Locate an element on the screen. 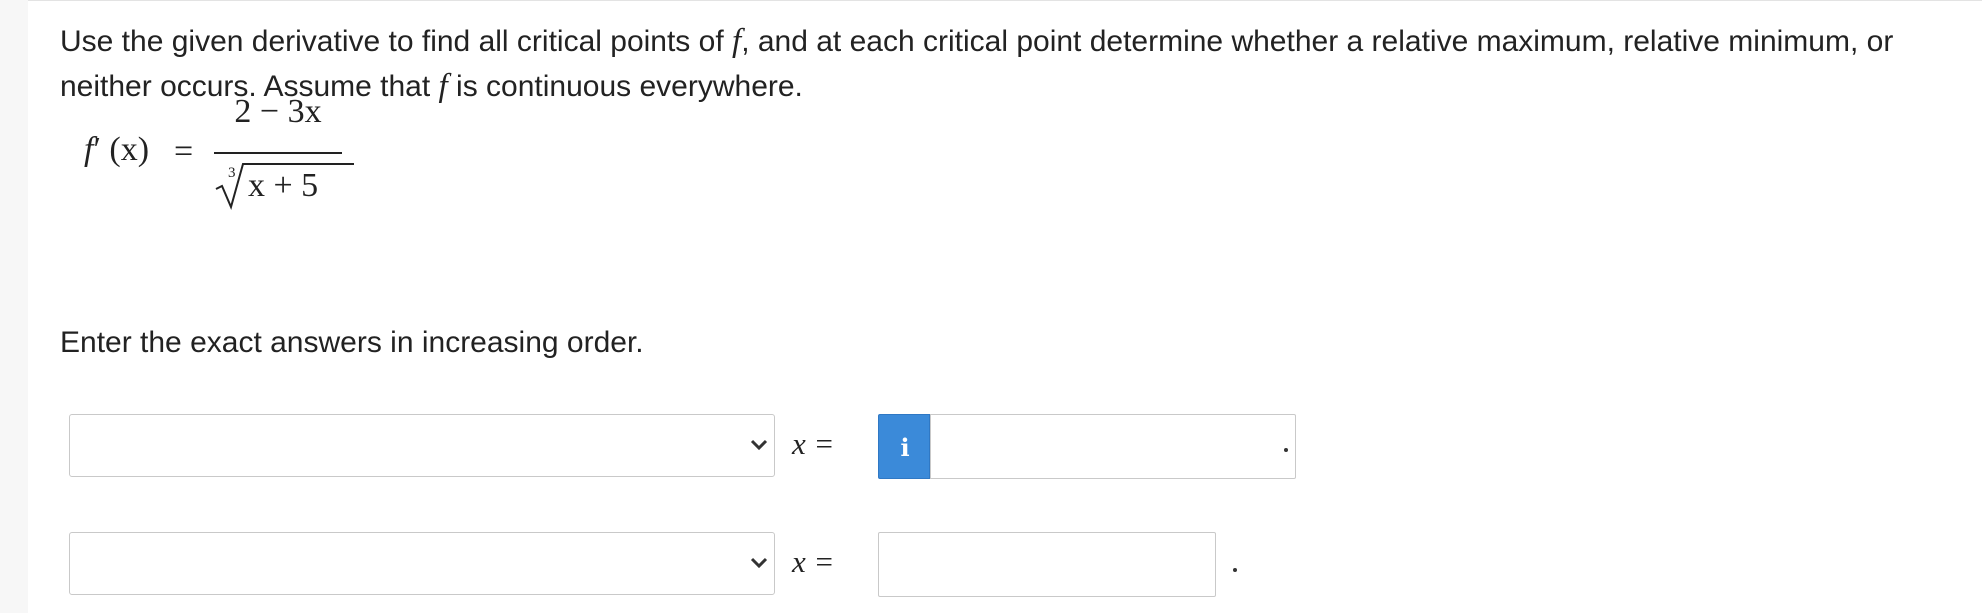 The height and width of the screenshot is (613, 1982). formula-lhs: f′ (x) is located at coordinates (116, 150).